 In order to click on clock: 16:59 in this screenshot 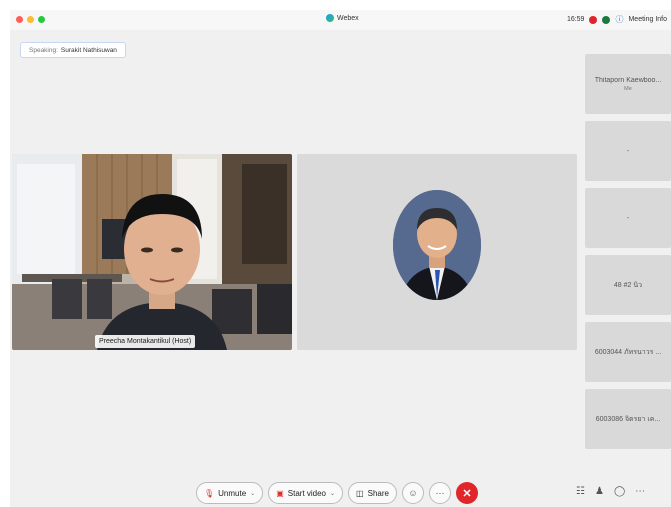, I will do `click(575, 19)`.